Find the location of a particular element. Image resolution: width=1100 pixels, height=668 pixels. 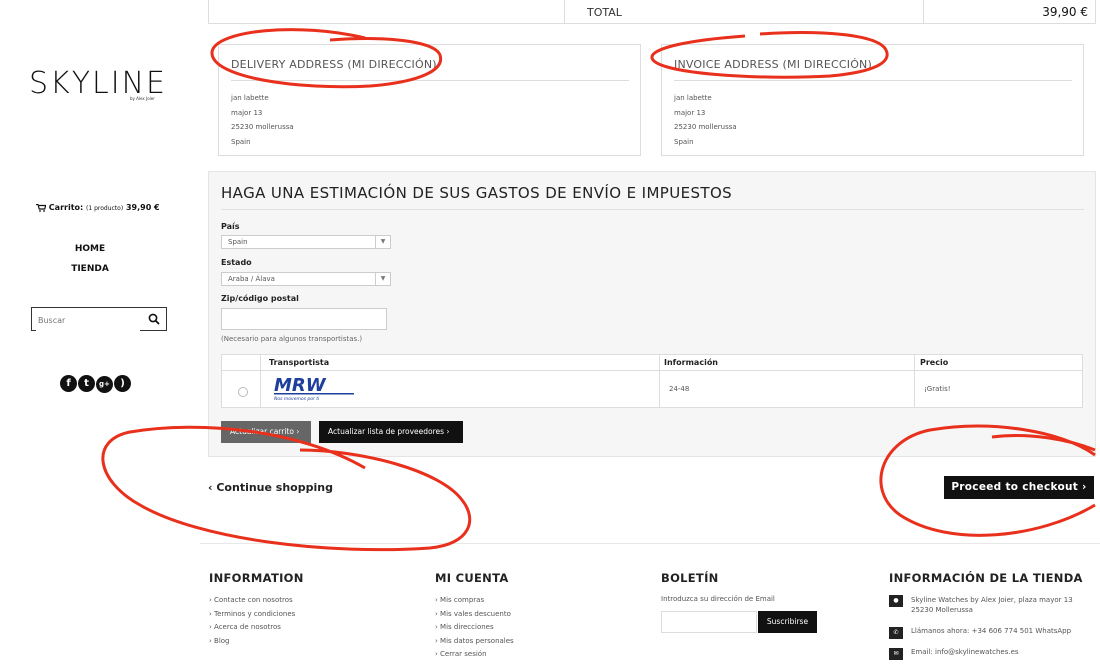

zip-hint: (Necesario para algunos transportistas.) is located at coordinates (292, 339).